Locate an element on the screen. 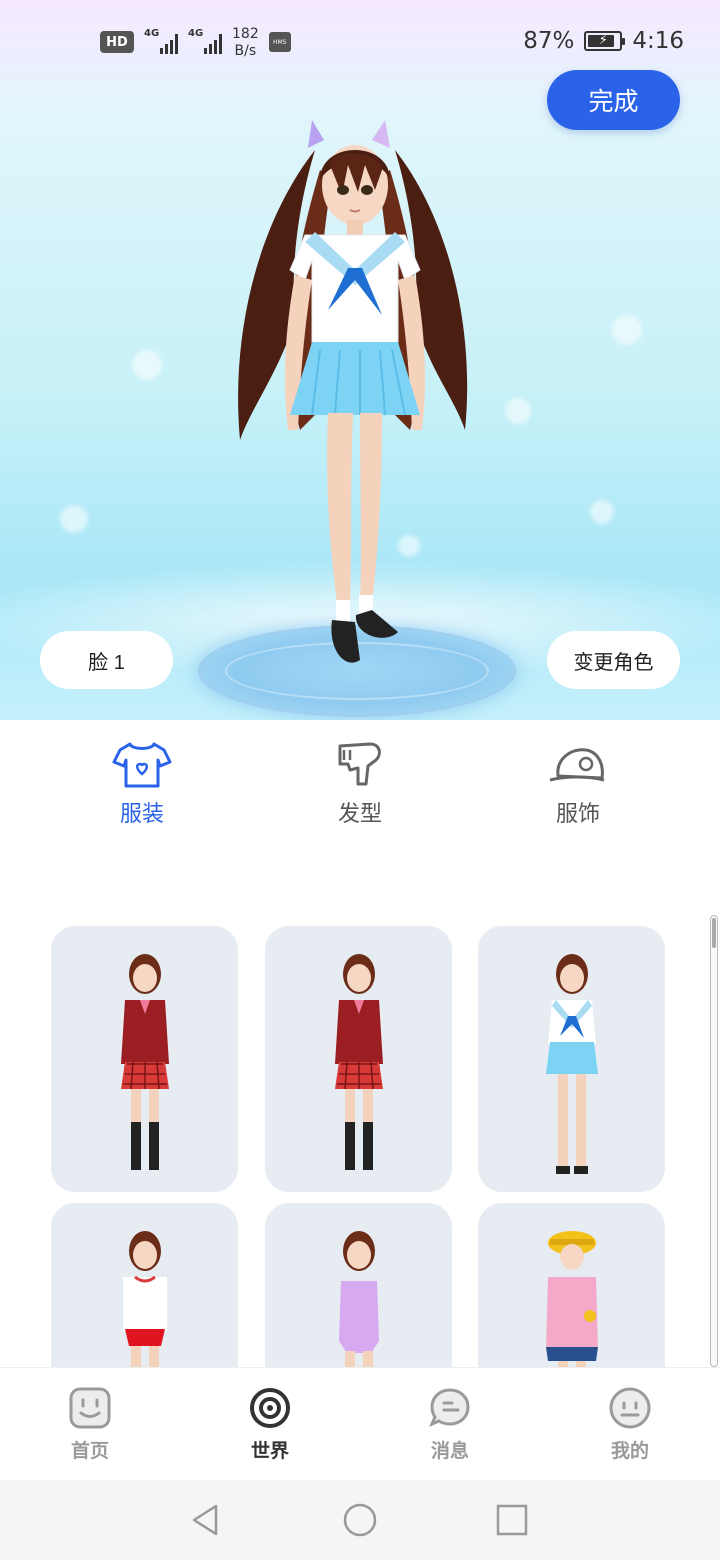  system-navigation-bar is located at coordinates (360, 1520).